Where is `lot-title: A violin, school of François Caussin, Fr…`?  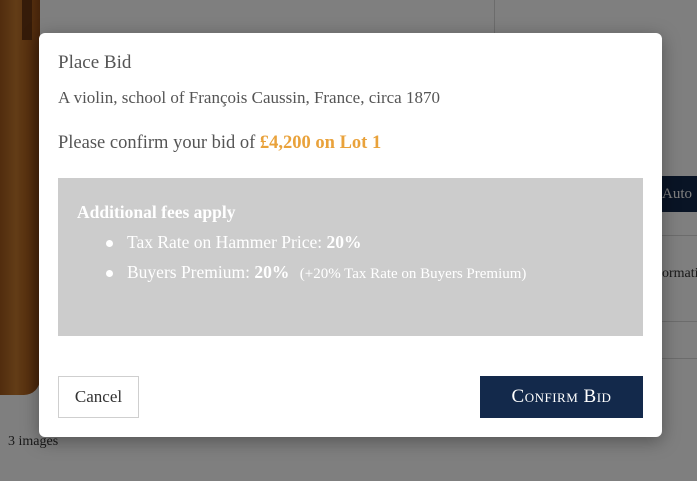
lot-title: A violin, school of François Caussin, Fr… is located at coordinates (249, 97).